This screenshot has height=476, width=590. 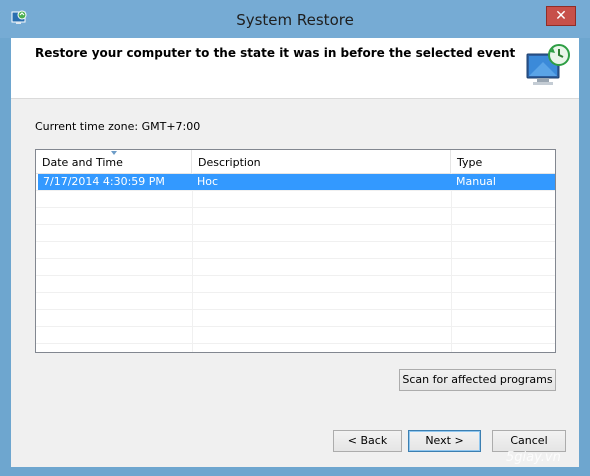 What do you see at coordinates (104, 181) in the screenshot?
I see `row-date: 7/17/2014 4:30:59 PM` at bounding box center [104, 181].